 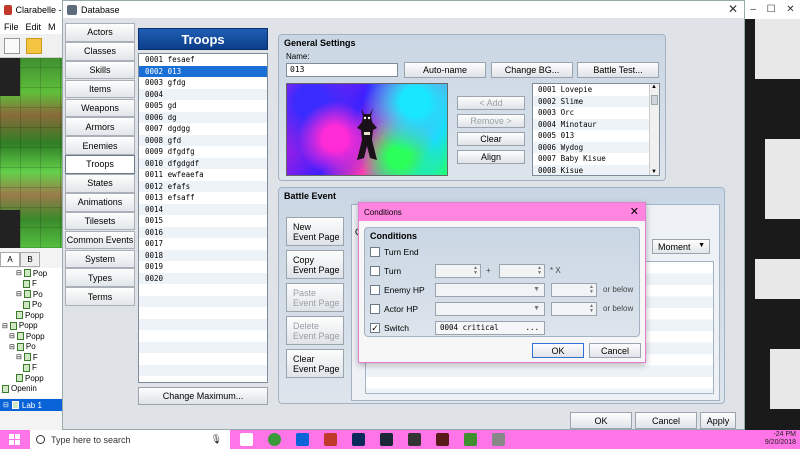 What do you see at coordinates (375, 271) in the screenshot?
I see `turn-checkbox` at bounding box center [375, 271].